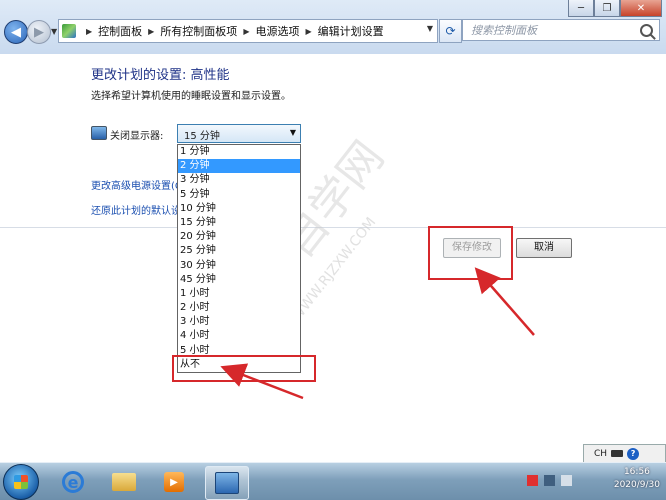 The width and height of the screenshot is (666, 500). I want to click on help-icon: ?, so click(633, 453).